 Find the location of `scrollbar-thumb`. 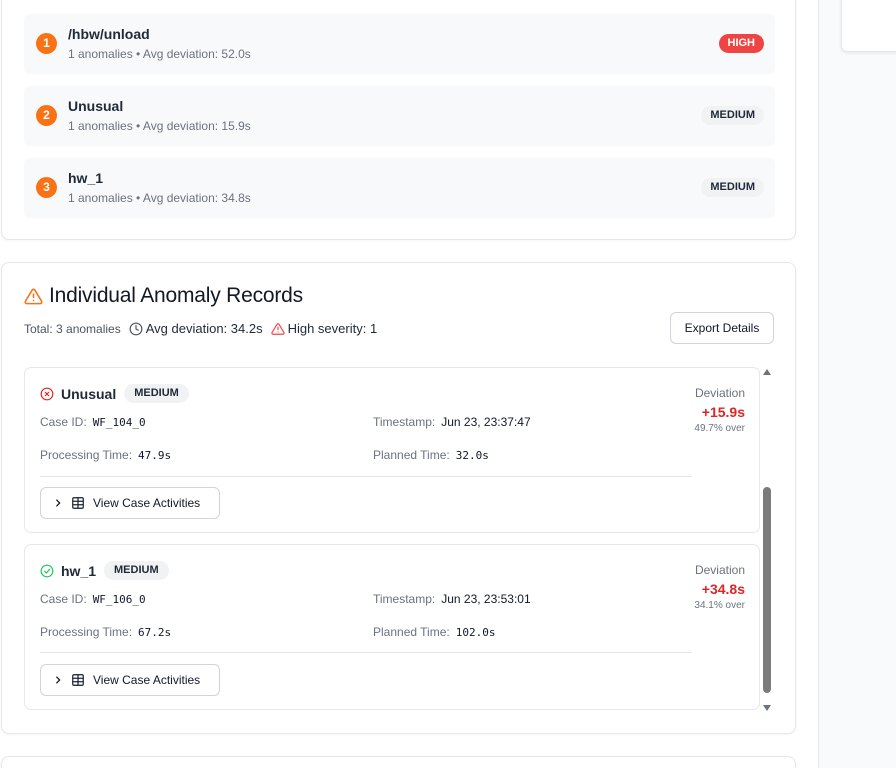

scrollbar-thumb is located at coordinates (767, 590).